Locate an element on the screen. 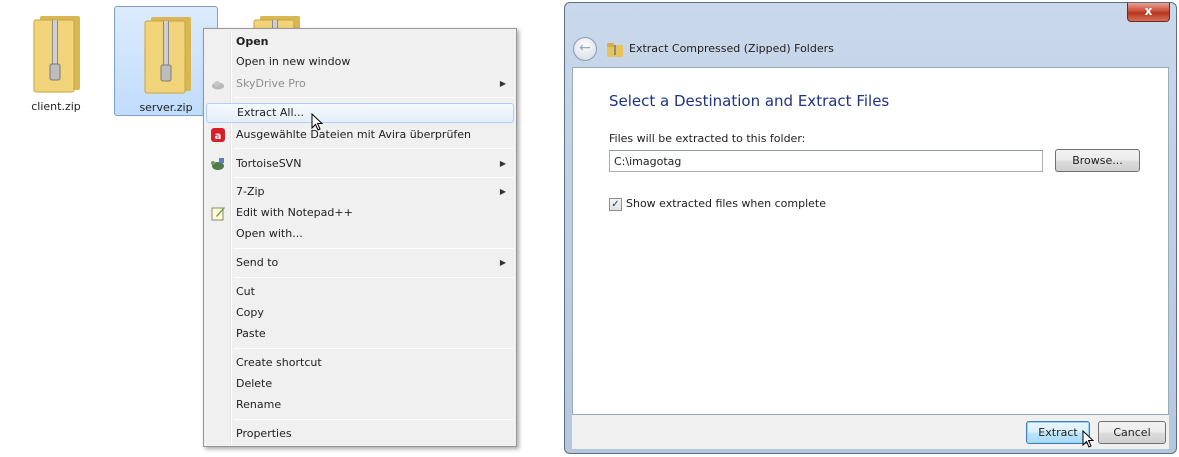  menu-item-label: Edit with Notepad++ is located at coordinates (294, 212).